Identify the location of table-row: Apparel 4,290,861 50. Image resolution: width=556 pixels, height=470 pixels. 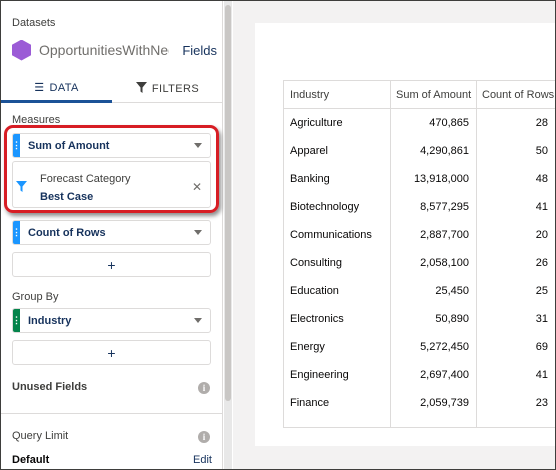
(419, 151).